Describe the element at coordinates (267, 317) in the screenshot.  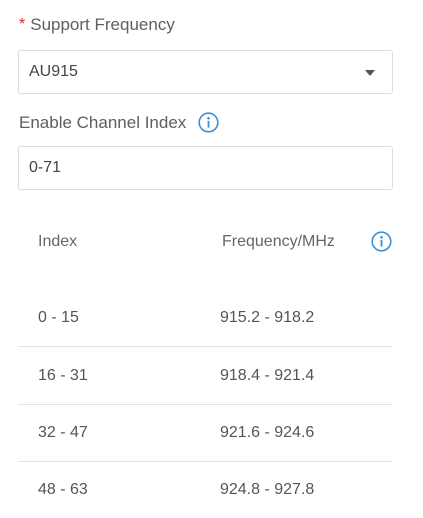
I see `row-frequency: 915.2 - 918.2` at that location.